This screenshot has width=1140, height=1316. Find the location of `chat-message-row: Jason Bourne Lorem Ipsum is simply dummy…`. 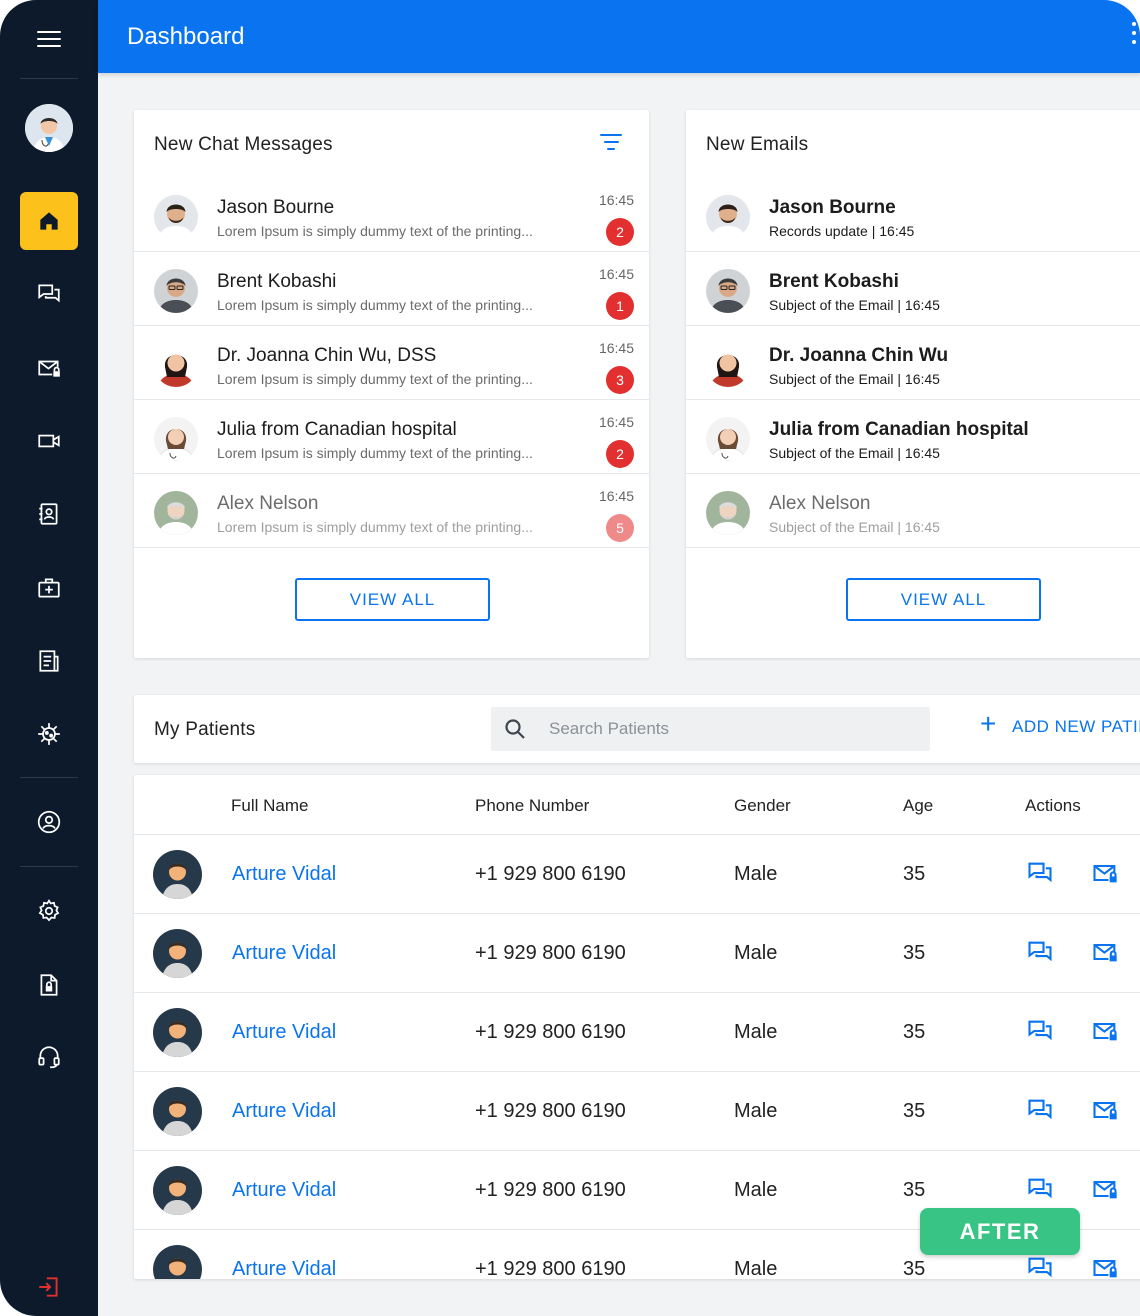

chat-message-row: Jason Bourne Lorem Ipsum is simply dummy… is located at coordinates (391, 215).